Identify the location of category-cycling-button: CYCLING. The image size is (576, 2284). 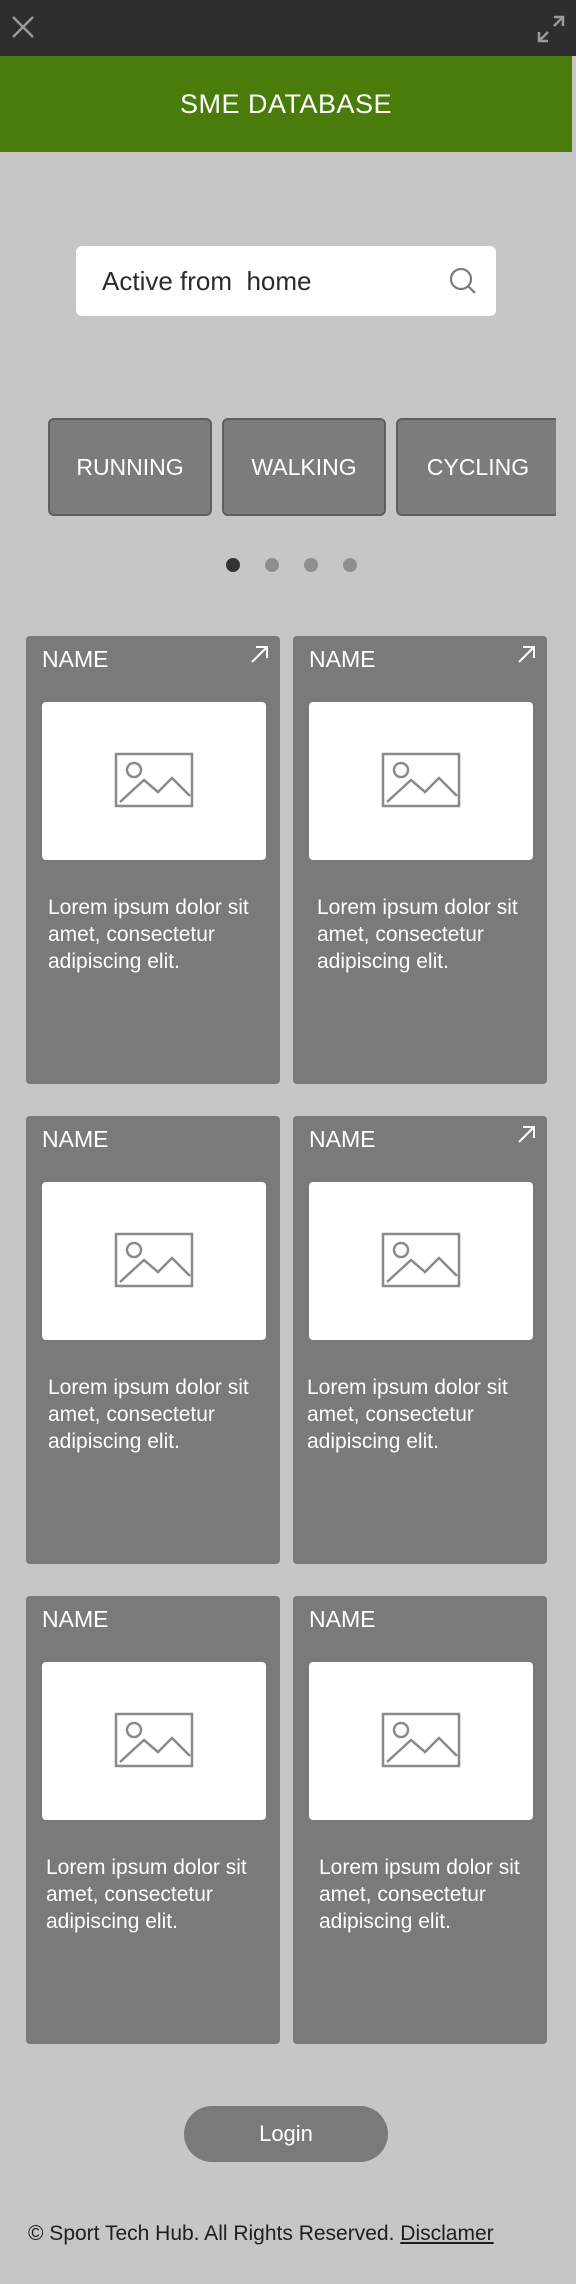
(476, 467).